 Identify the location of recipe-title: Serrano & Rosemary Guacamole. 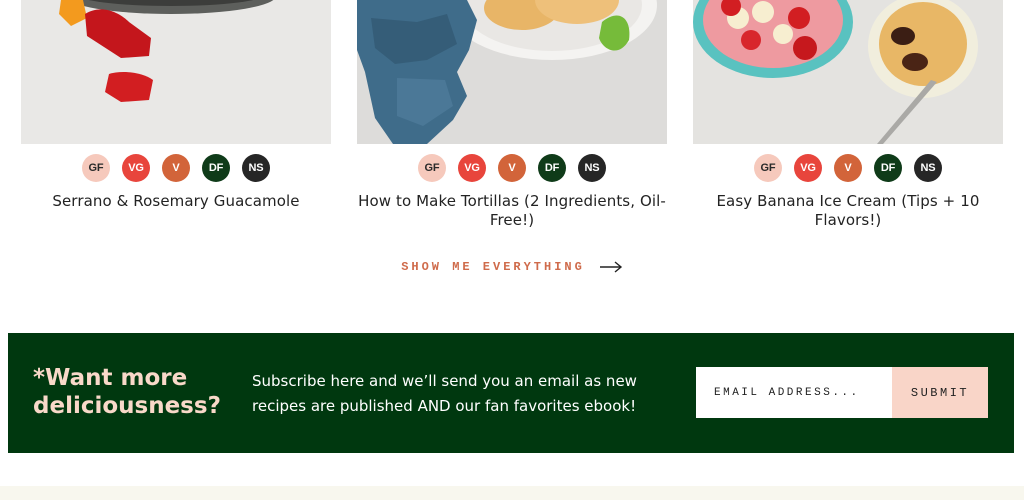
(176, 201).